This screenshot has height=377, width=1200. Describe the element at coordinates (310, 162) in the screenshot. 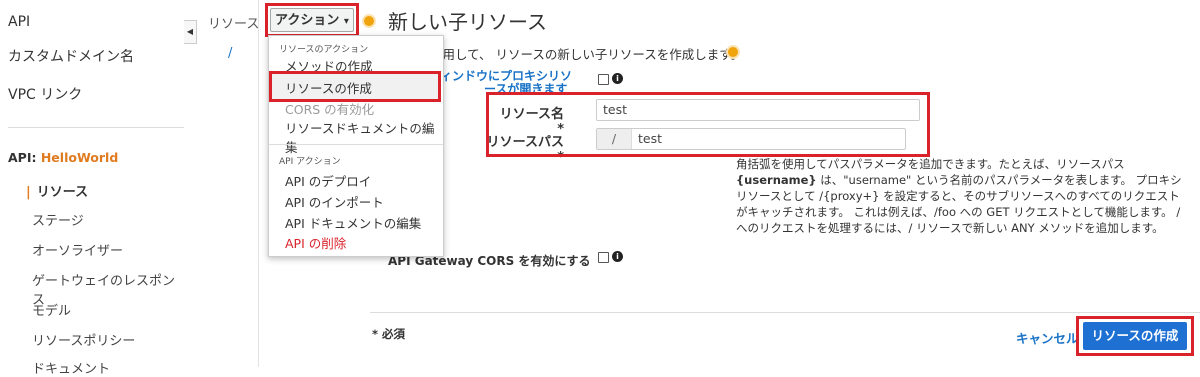

I see `menu-section-api: API アクション` at that location.